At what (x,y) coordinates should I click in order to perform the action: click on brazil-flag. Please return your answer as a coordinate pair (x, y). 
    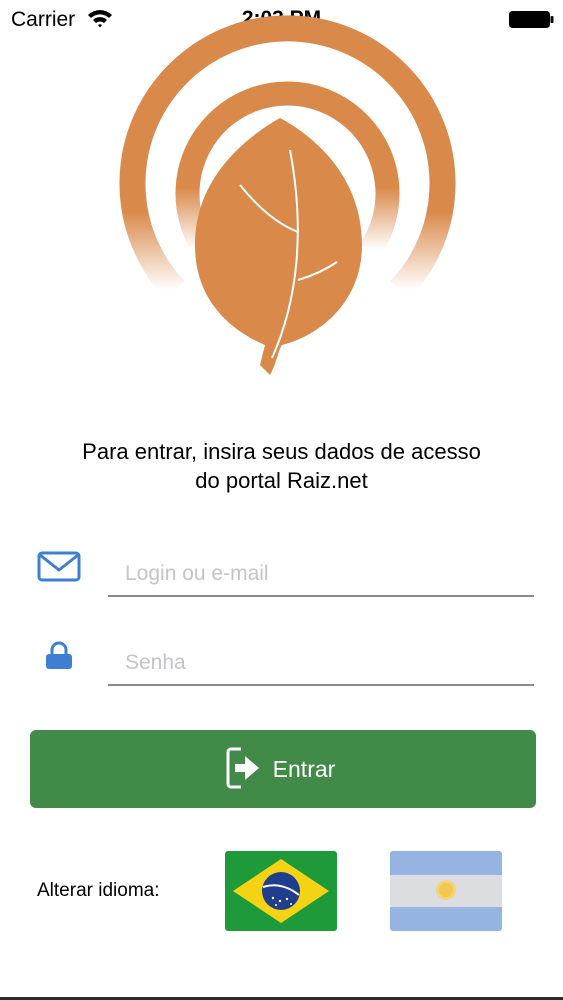
    Looking at the image, I should click on (281, 891).